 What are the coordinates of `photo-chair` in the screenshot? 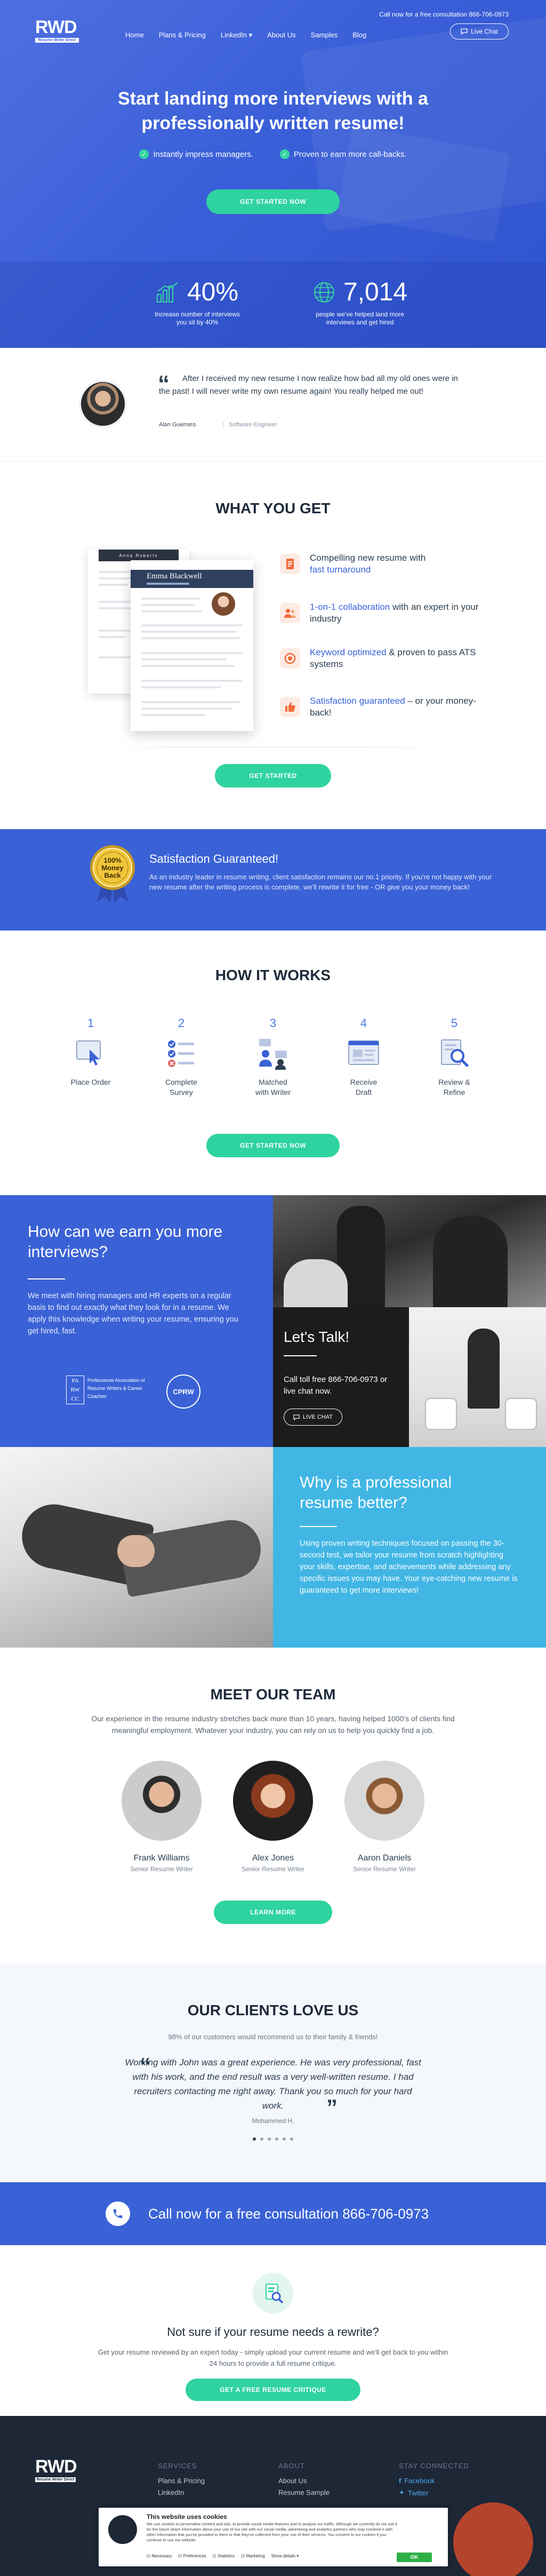 It's located at (441, 1414).